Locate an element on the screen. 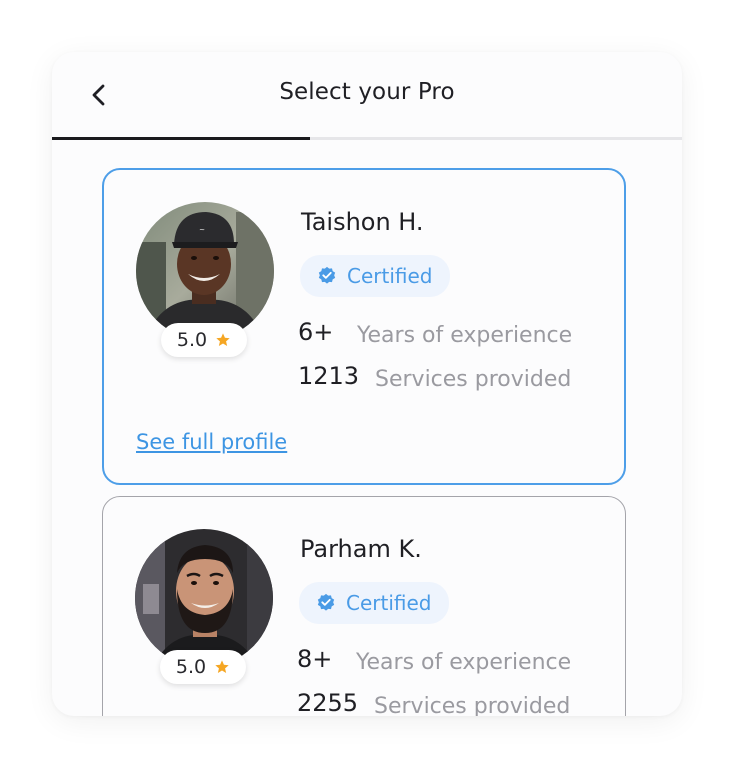 This screenshot has height=768, width=734. see-full-profile-link: See full profile is located at coordinates (211, 442).